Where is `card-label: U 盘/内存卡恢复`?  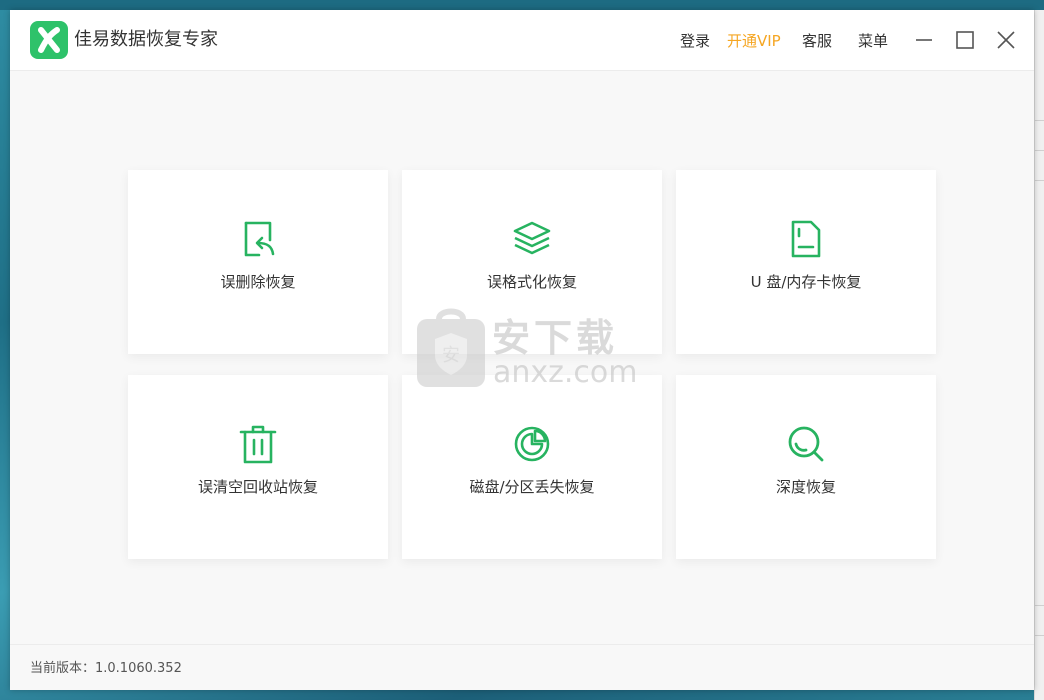
card-label: U 盘/内存卡恢复 is located at coordinates (806, 282).